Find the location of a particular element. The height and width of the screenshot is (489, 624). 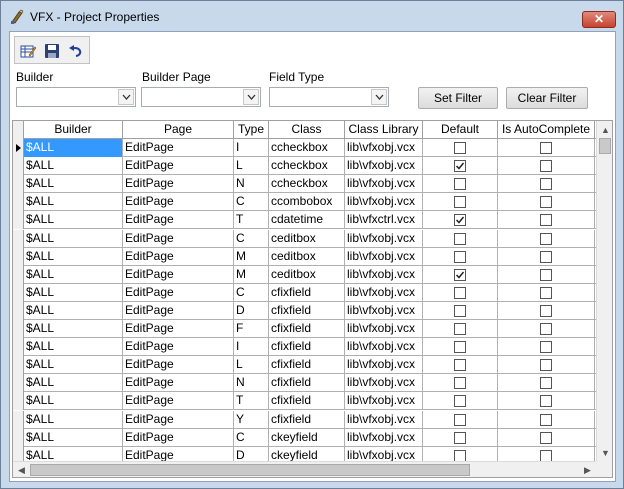

table-row: $ALL EditPage Nccheckbox lib\vfxobj.vcx is located at coordinates (304, 184).